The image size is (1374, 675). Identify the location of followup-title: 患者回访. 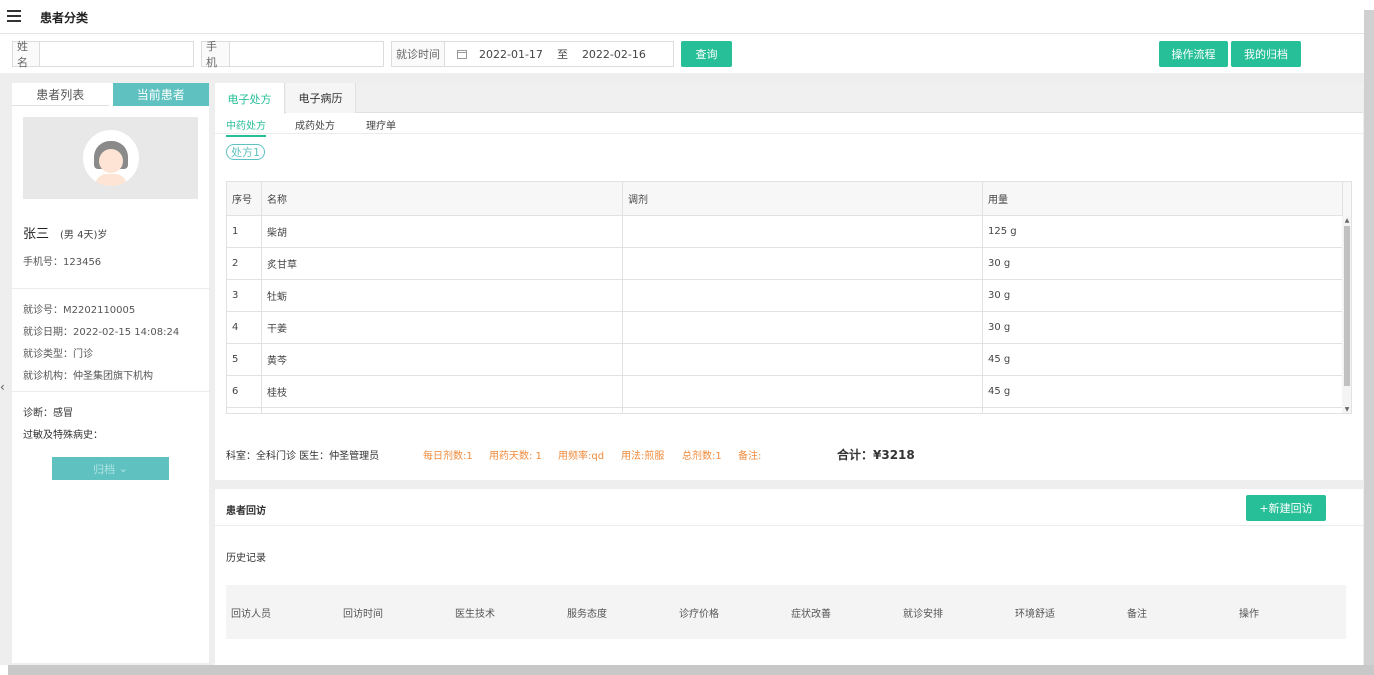
(246, 511).